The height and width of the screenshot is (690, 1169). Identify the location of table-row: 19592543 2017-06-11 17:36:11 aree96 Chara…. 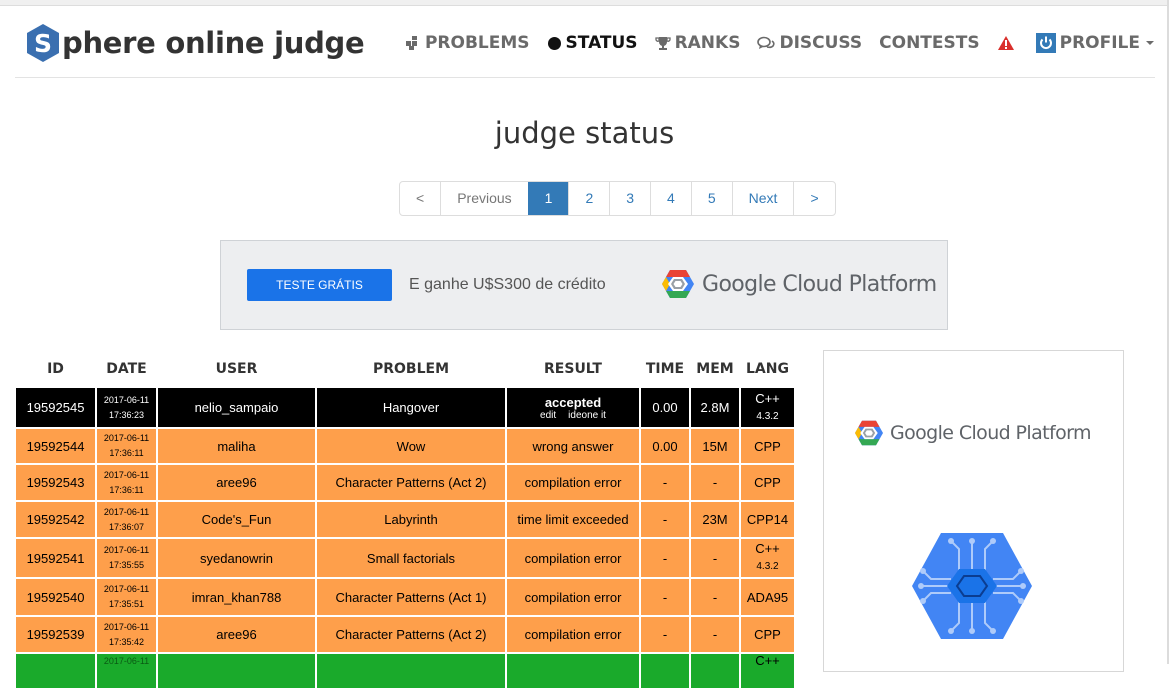
(405, 482).